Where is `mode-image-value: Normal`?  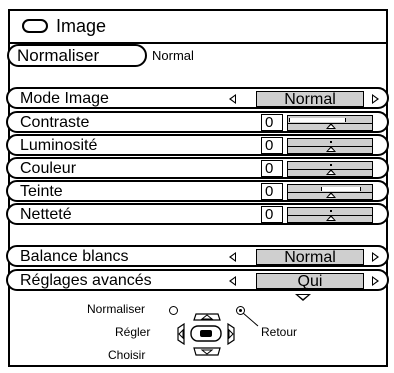 mode-image-value: Normal is located at coordinates (310, 100).